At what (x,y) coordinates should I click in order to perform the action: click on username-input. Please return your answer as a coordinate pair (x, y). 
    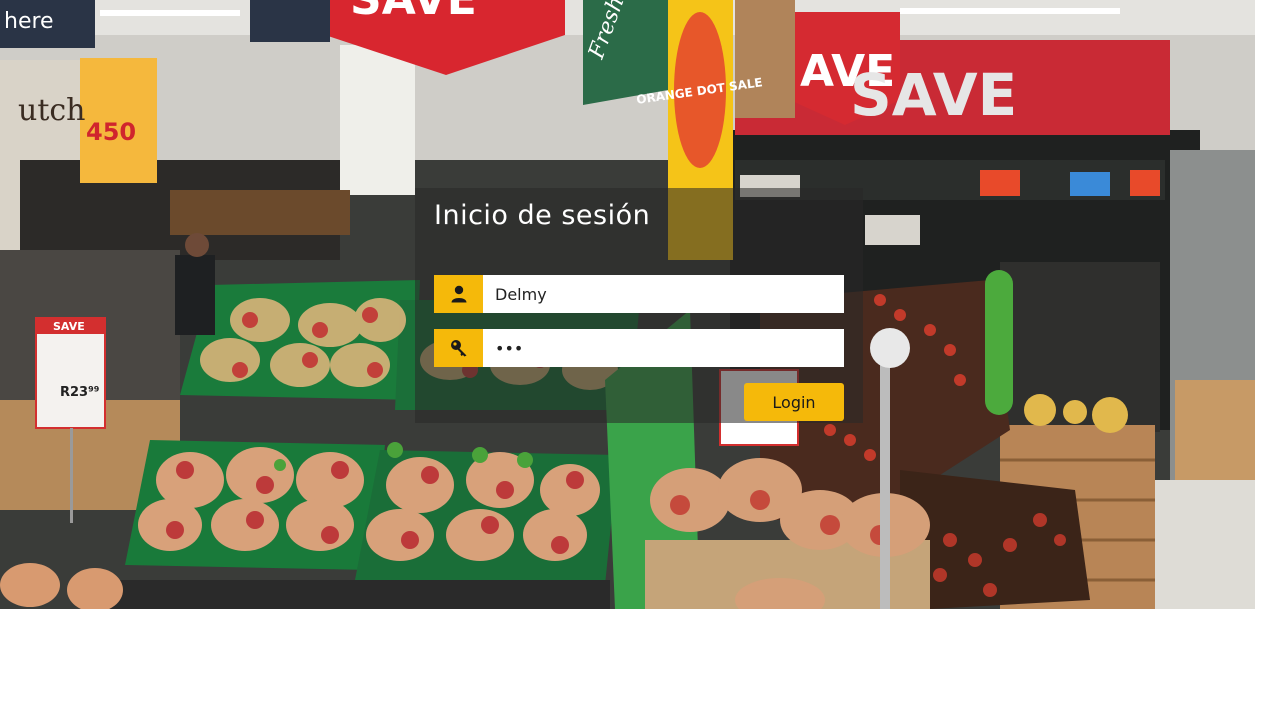
    Looking at the image, I should click on (663, 294).